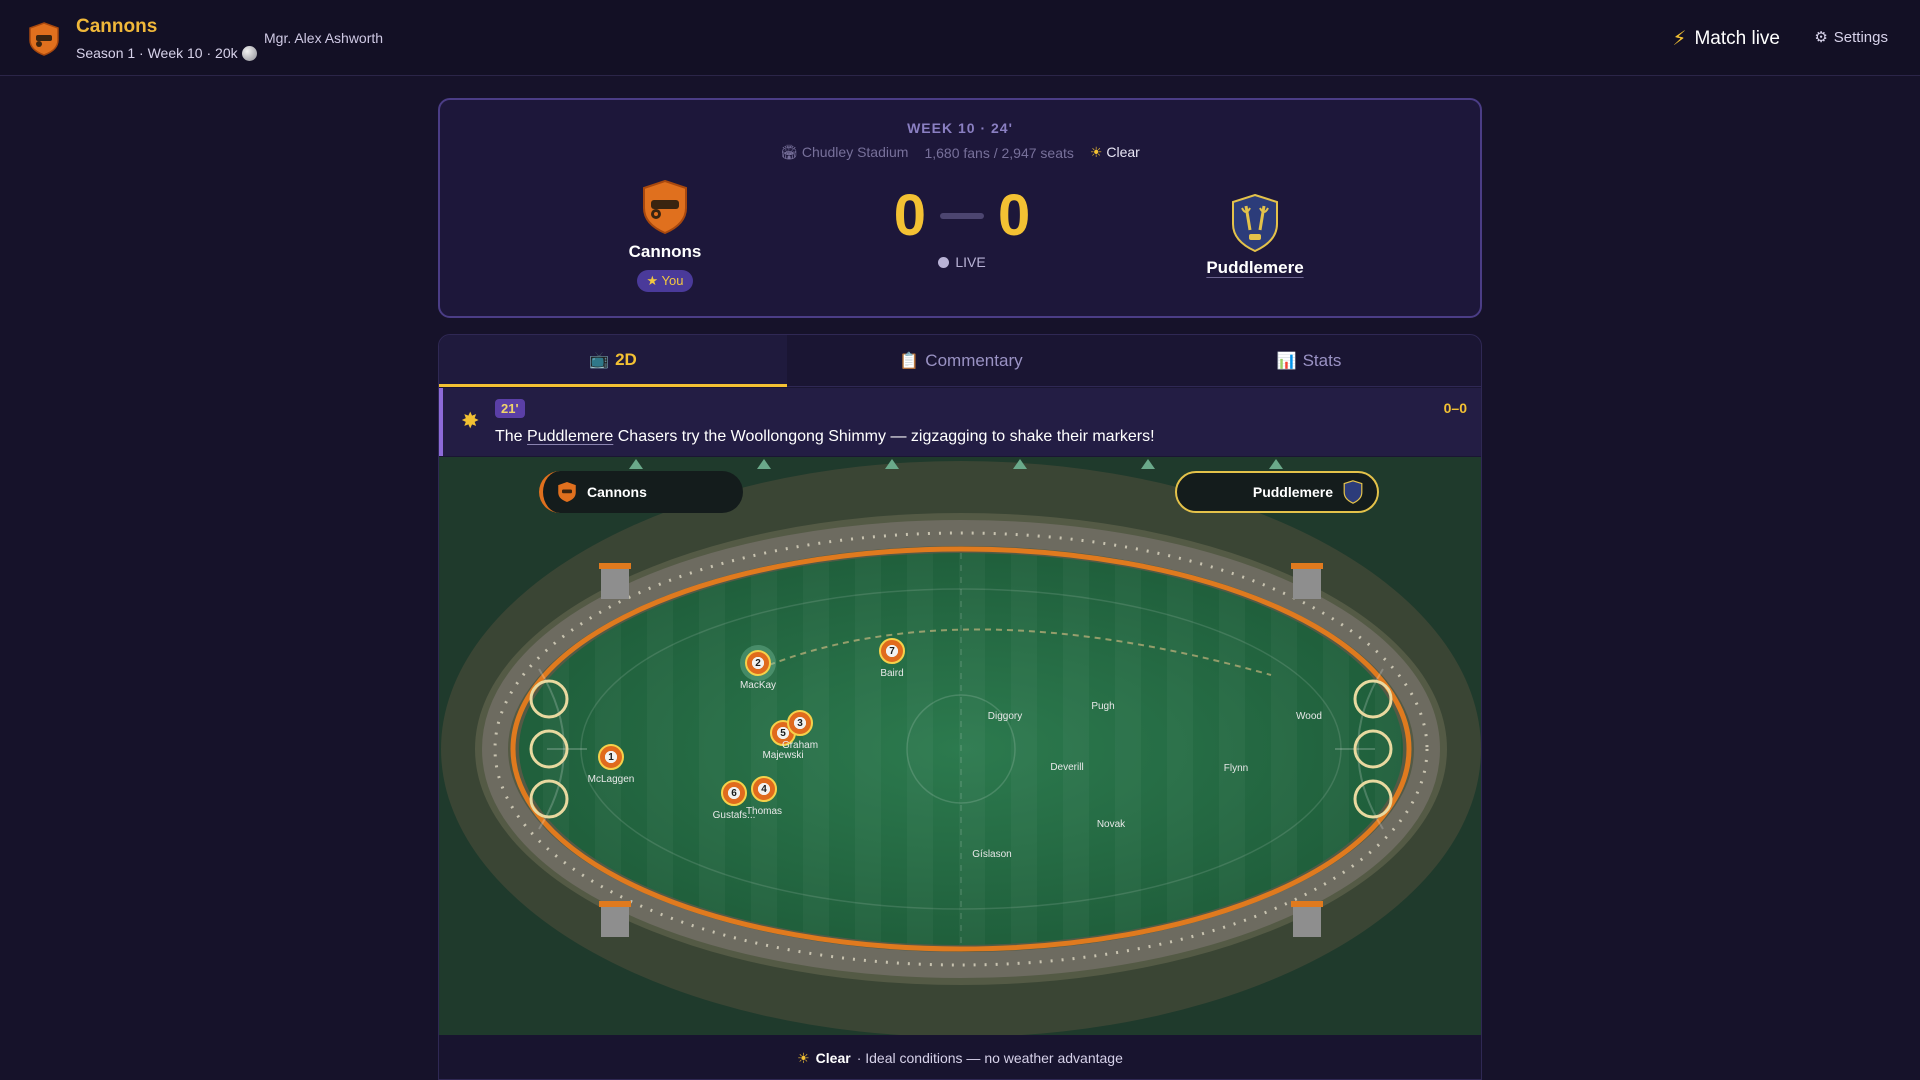 The width and height of the screenshot is (1920, 1080). I want to click on home-chip-label: Cannons, so click(617, 492).